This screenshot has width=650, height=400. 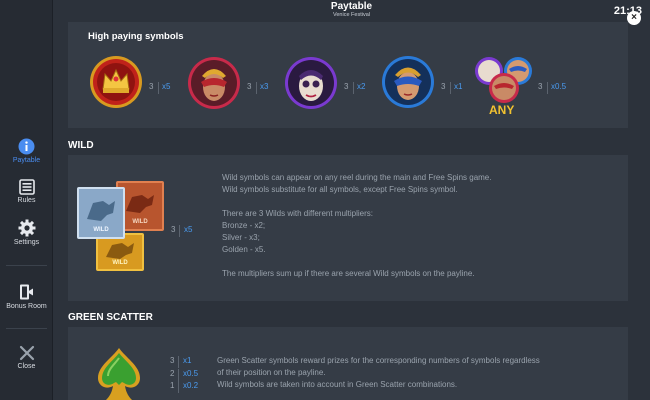 What do you see at coordinates (503, 80) in the screenshot?
I see `any-symbol-icon` at bounding box center [503, 80].